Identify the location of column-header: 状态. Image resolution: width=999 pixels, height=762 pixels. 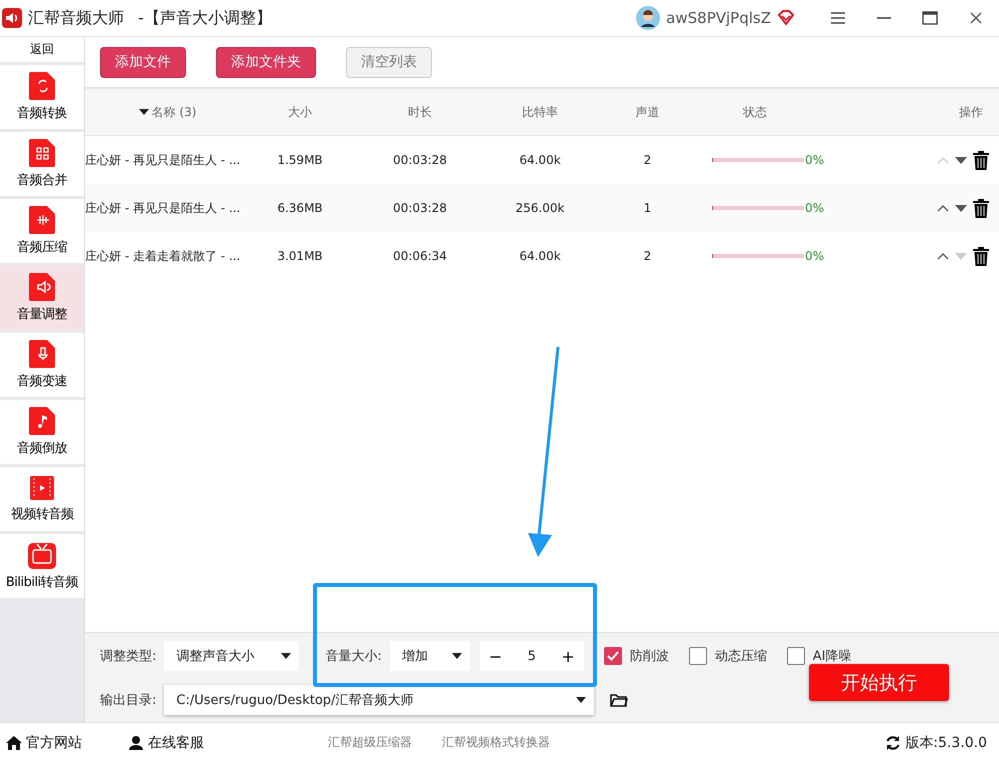
(755, 112).